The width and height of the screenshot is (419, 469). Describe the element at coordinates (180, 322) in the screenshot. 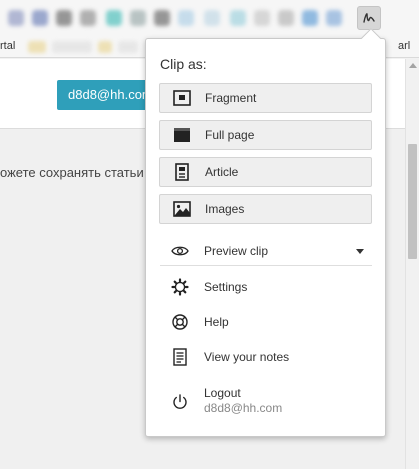

I see `lifebuoy-icon` at that location.